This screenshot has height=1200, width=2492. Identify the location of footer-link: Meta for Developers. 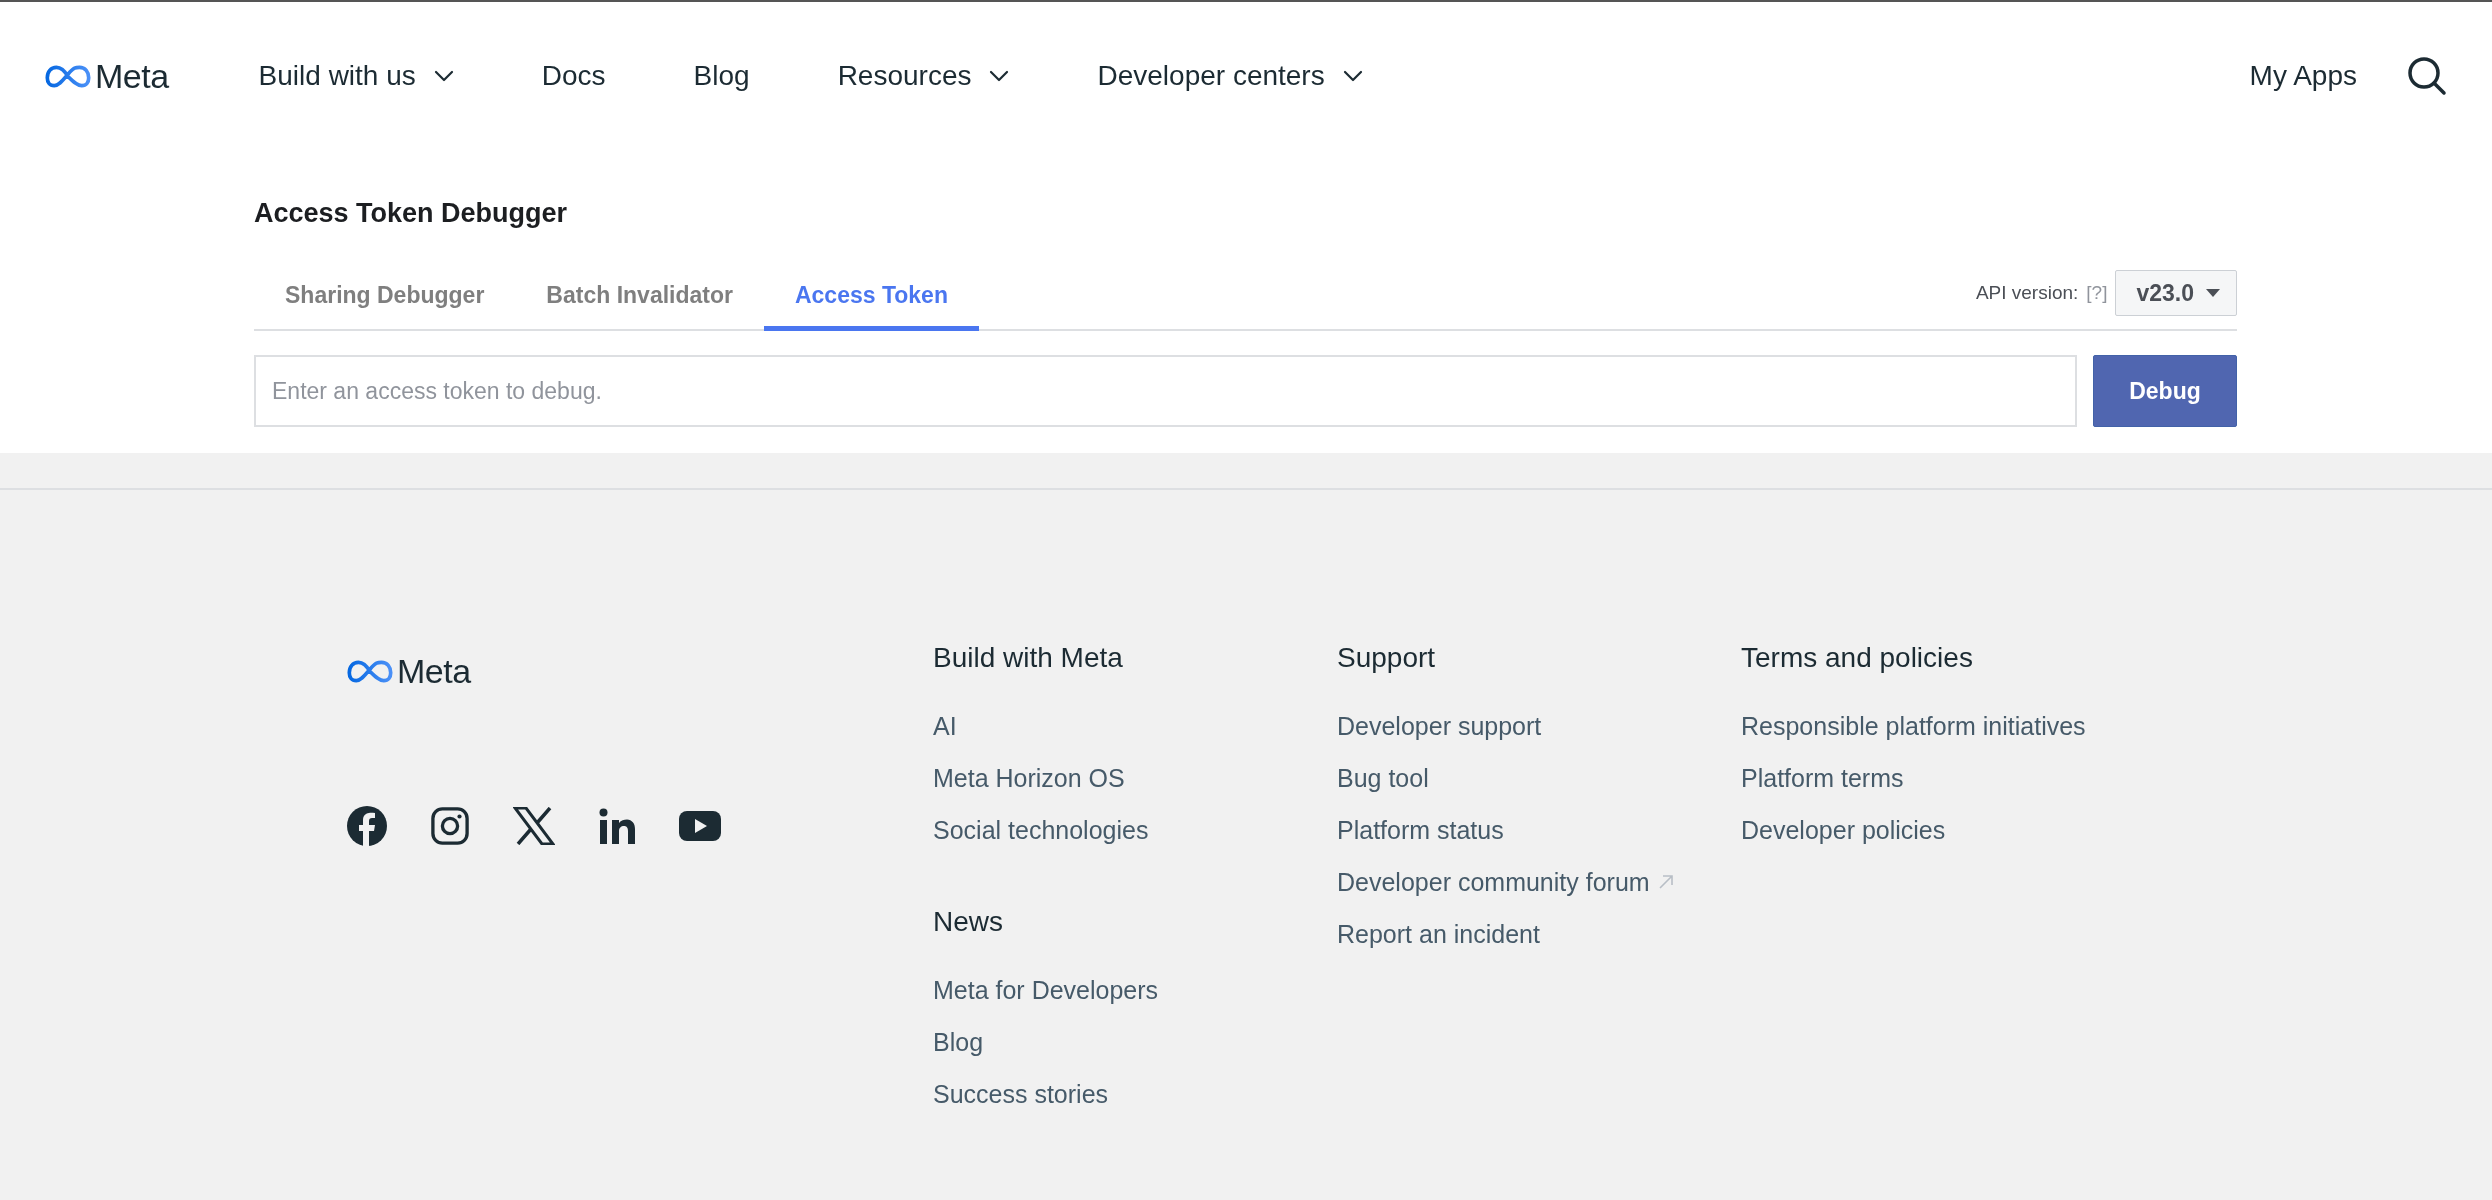
(1135, 990).